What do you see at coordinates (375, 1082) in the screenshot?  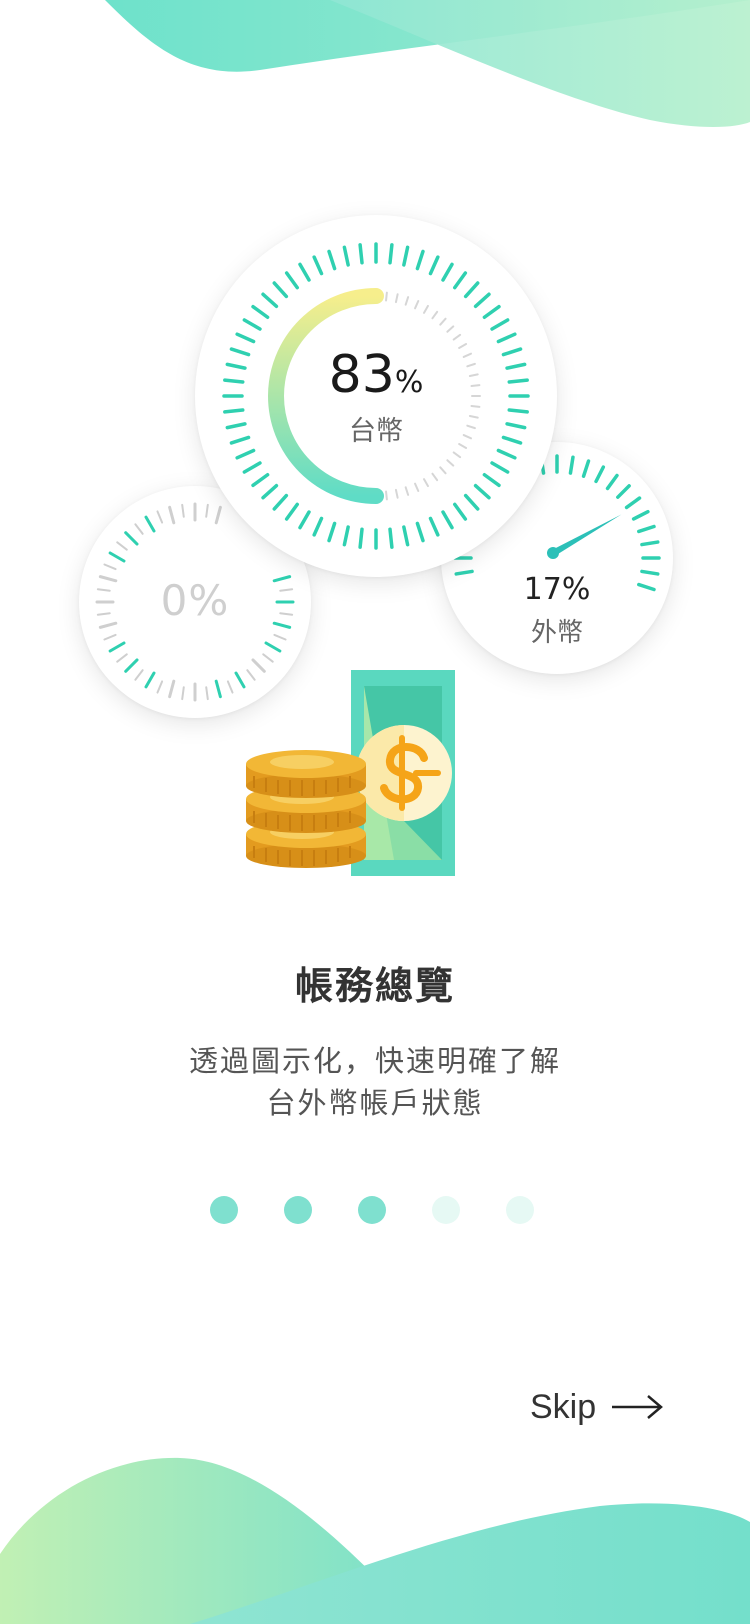 I see `page-description: 透過圖示化，快速明確了解 台外幣帳戶狀態` at bounding box center [375, 1082].